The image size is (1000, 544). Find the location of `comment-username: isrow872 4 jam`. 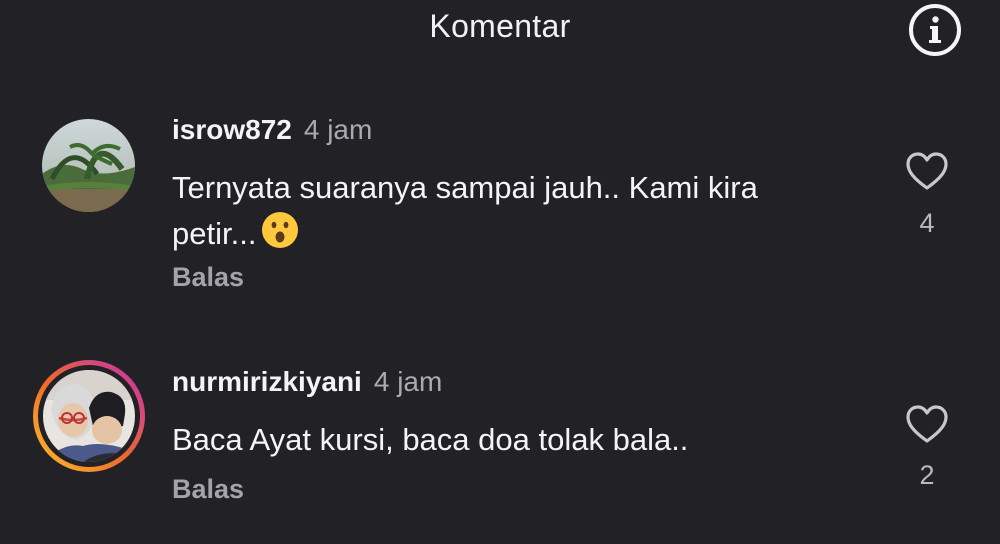

comment-username: isrow872 4 jam is located at coordinates (272, 130).